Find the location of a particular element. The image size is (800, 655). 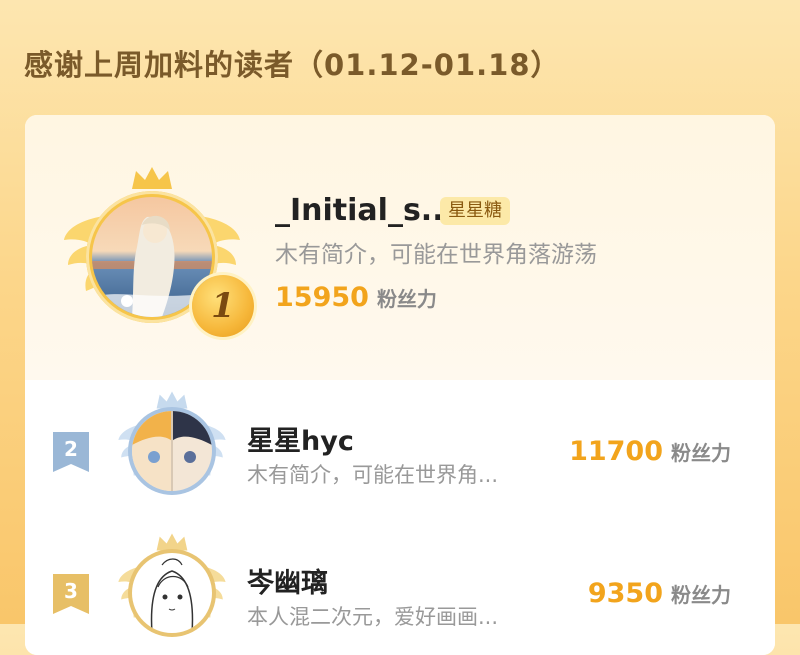

reader-score: 9350 粉丝力 is located at coordinates (659, 593).